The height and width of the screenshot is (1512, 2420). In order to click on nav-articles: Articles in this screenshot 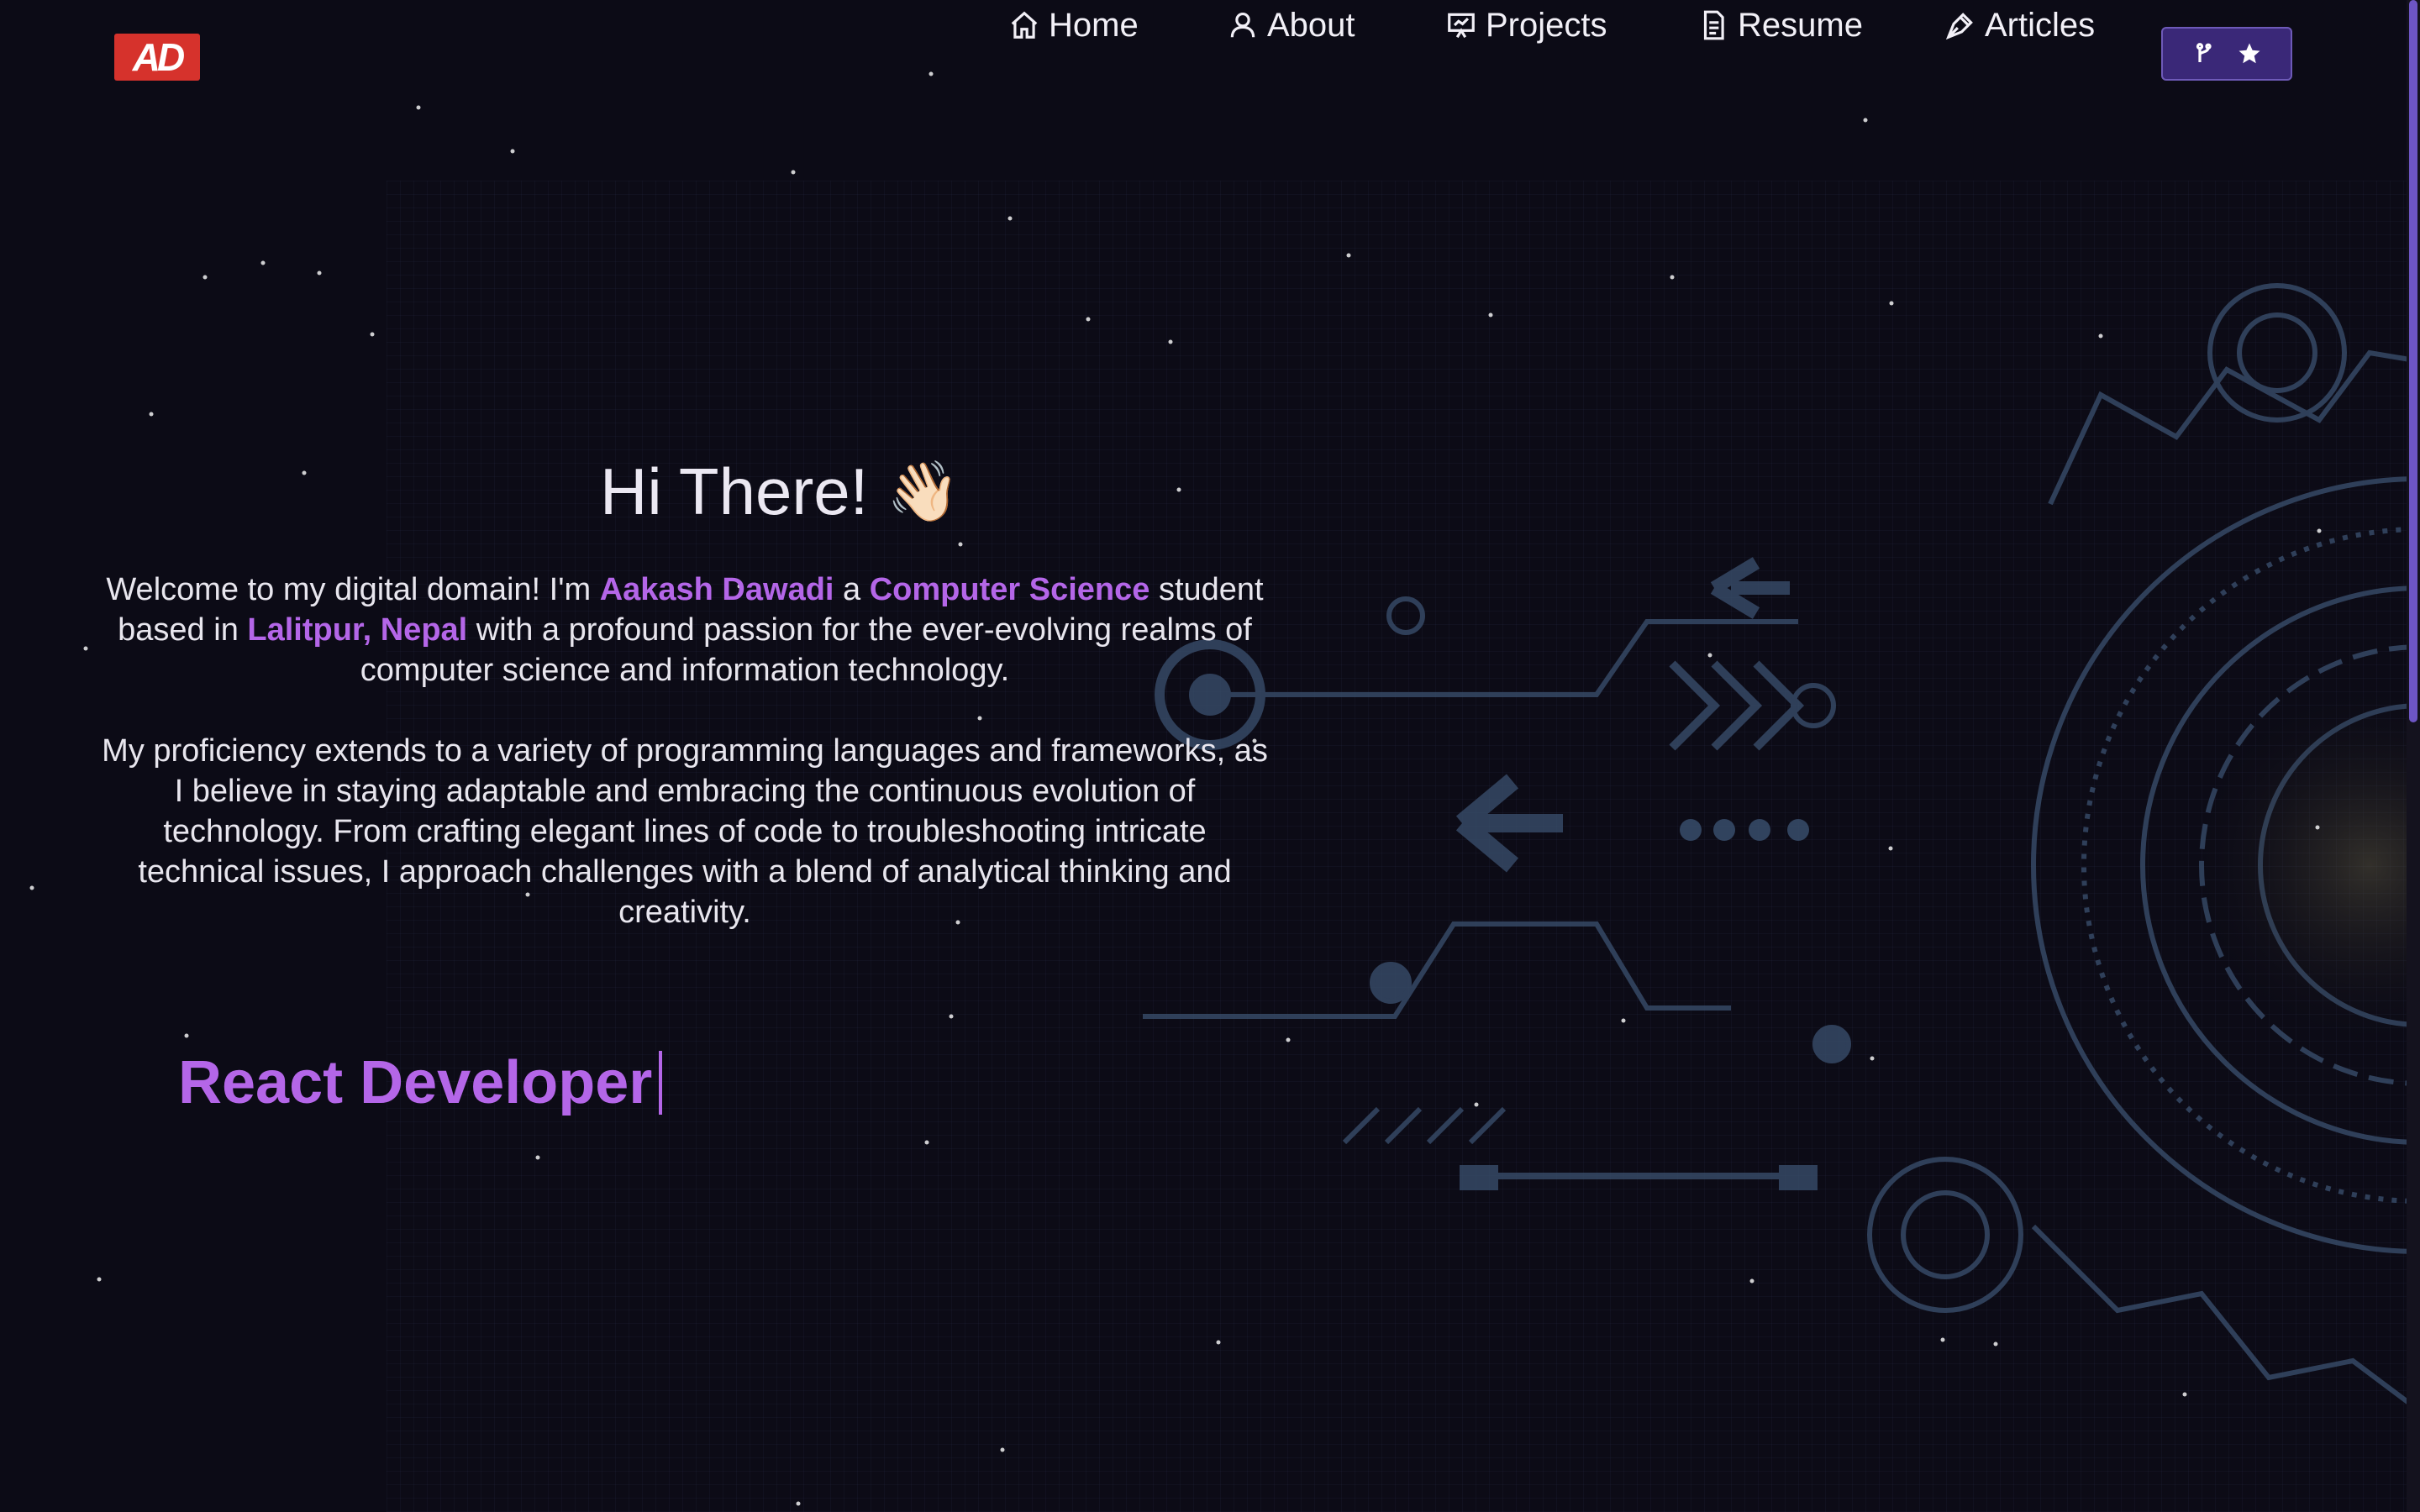, I will do `click(2020, 25)`.